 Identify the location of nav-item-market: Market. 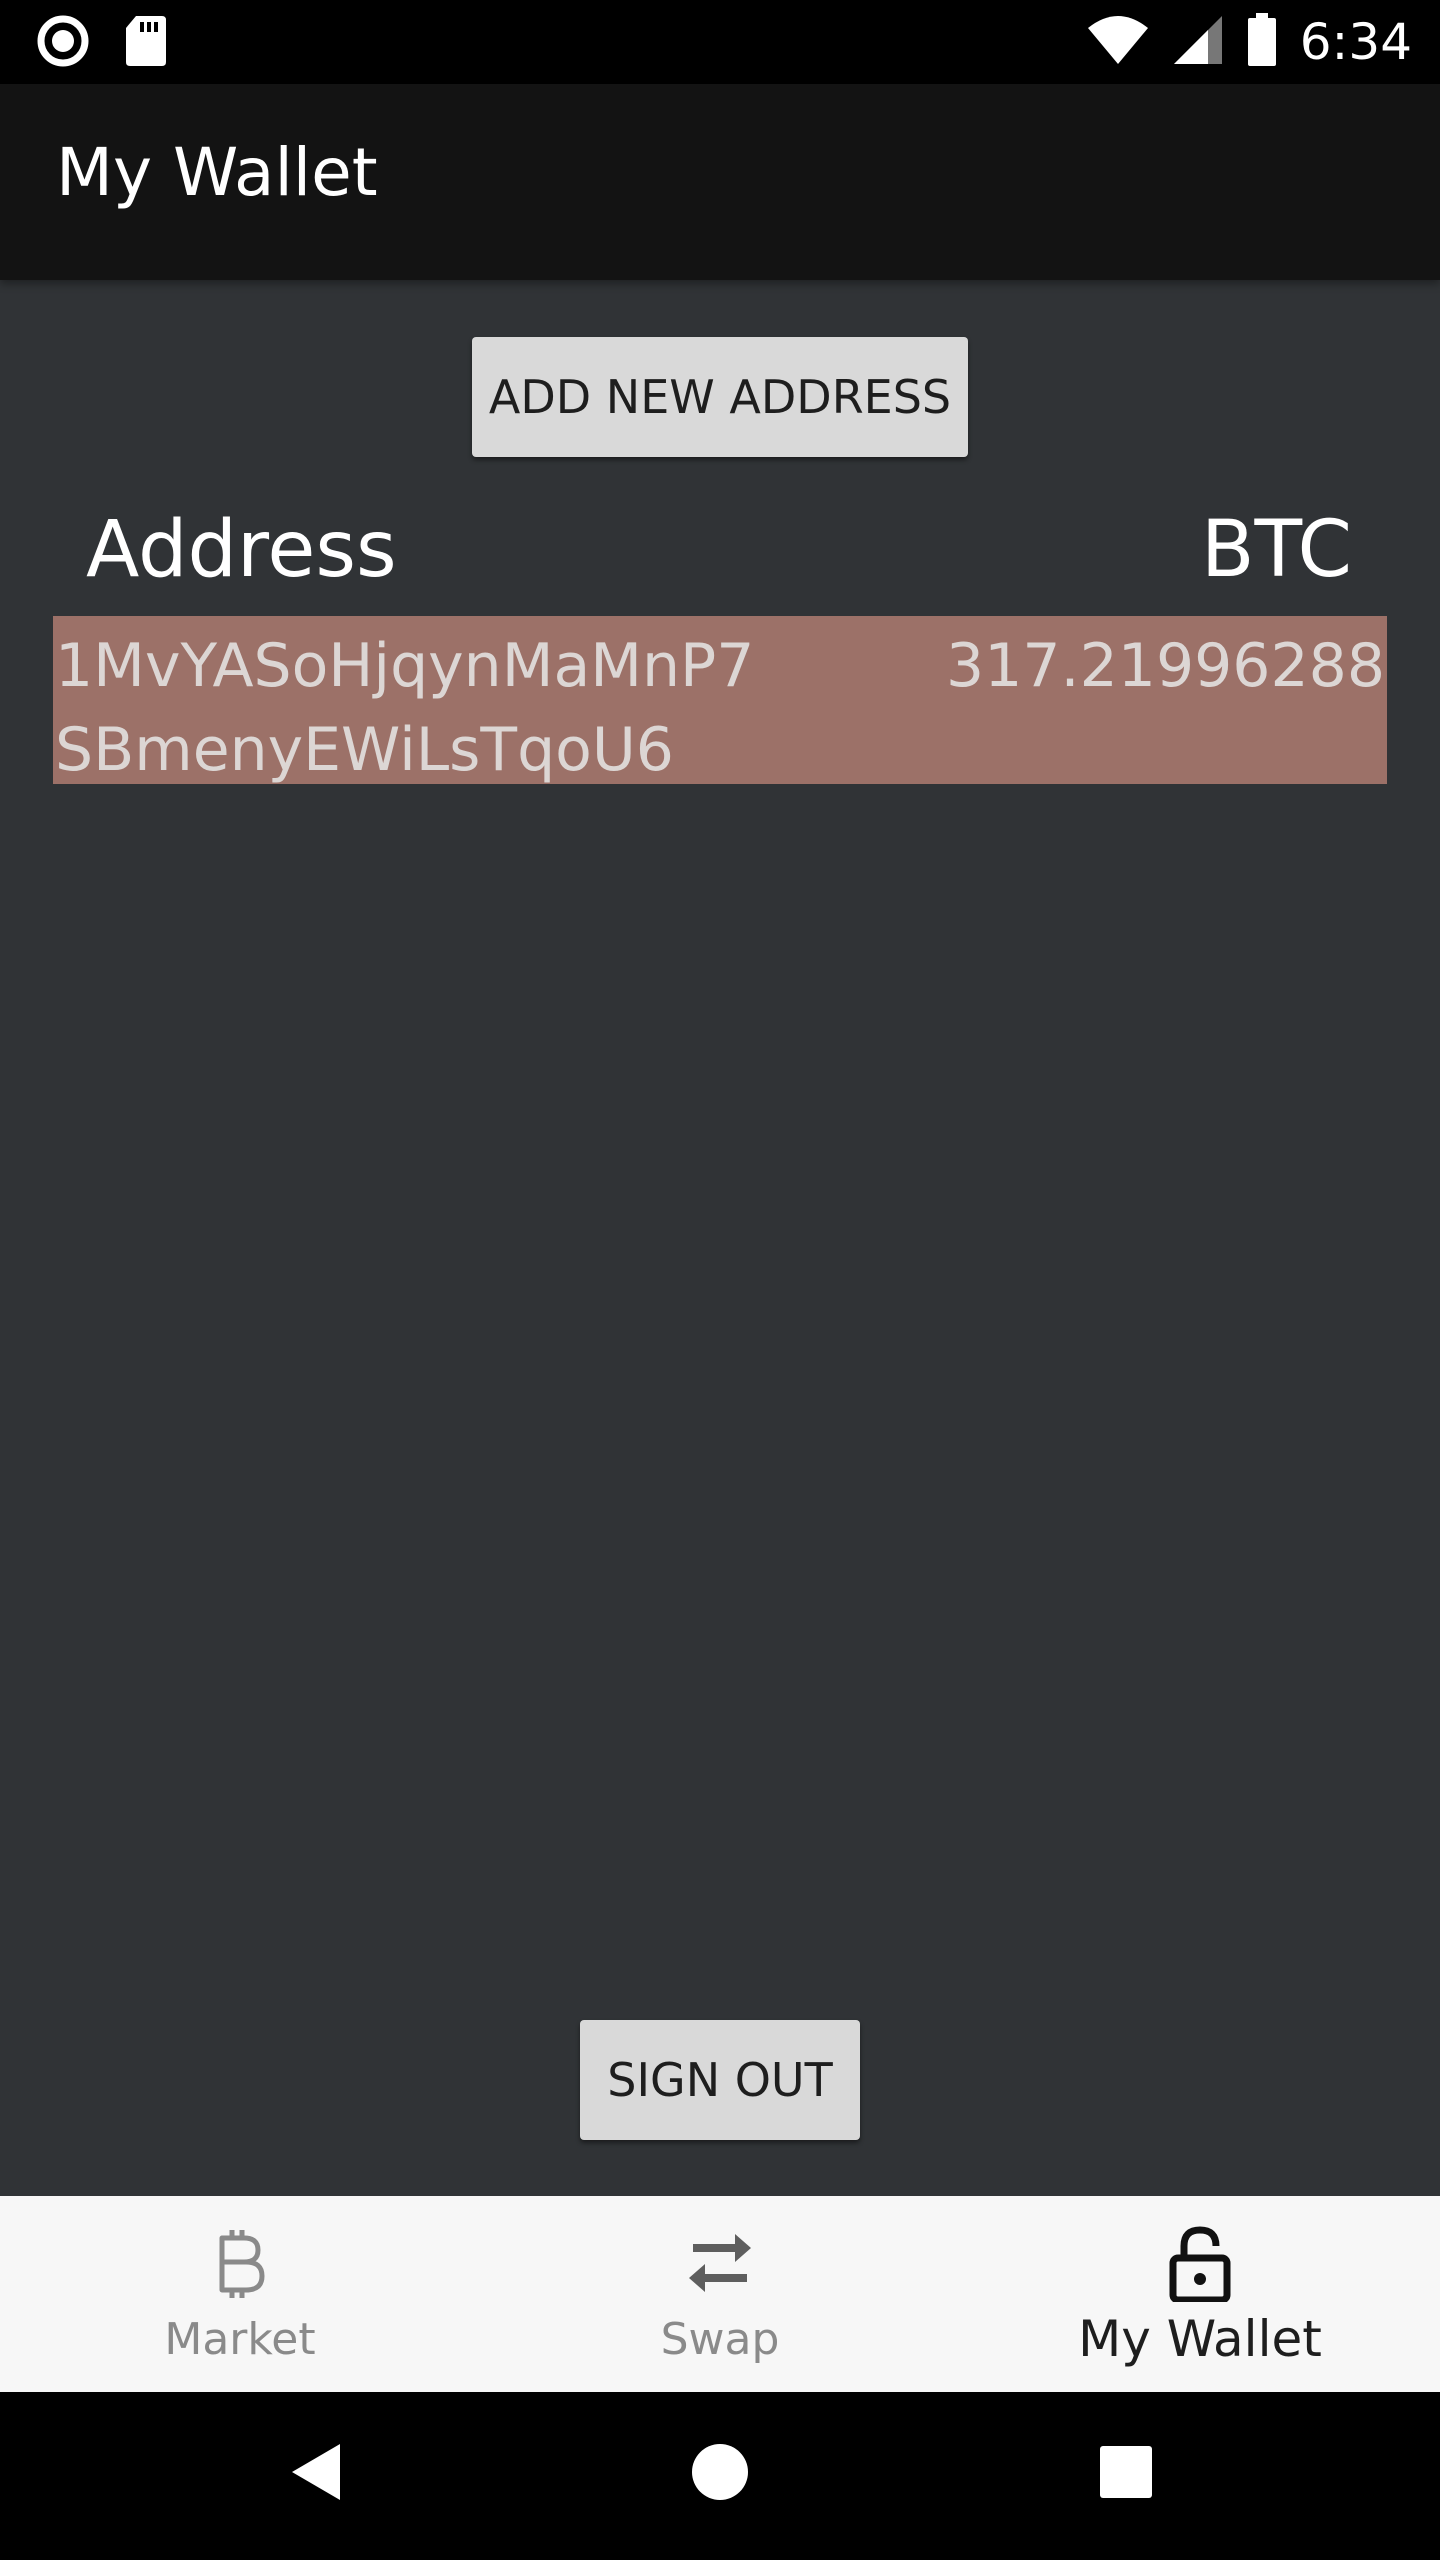
(240, 2294).